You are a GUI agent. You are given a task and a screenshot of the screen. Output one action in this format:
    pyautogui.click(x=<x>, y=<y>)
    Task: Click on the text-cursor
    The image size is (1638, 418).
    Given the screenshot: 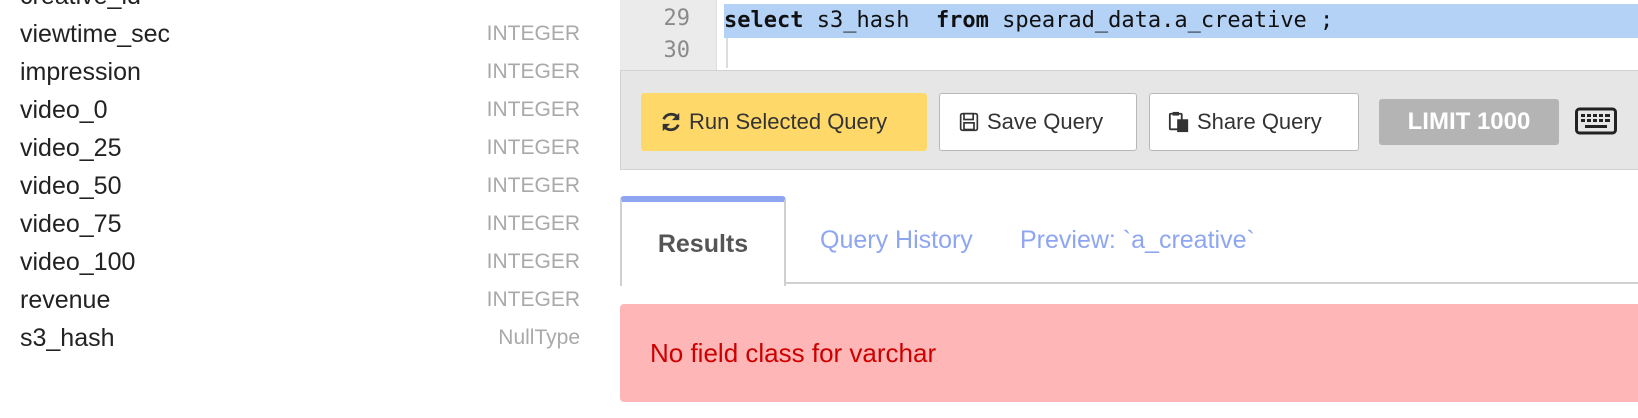 What is the action you would take?
    pyautogui.click(x=727, y=53)
    